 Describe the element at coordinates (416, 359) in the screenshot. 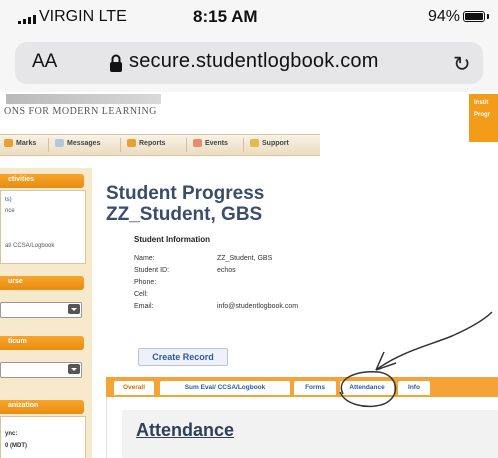

I see `hand-drawn-annotation` at that location.